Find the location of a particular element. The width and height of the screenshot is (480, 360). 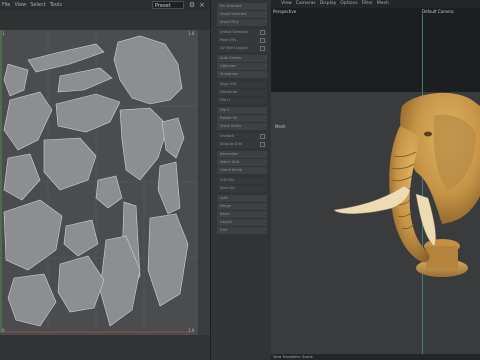

toolkit-item: Match Grid is located at coordinates (242, 162).